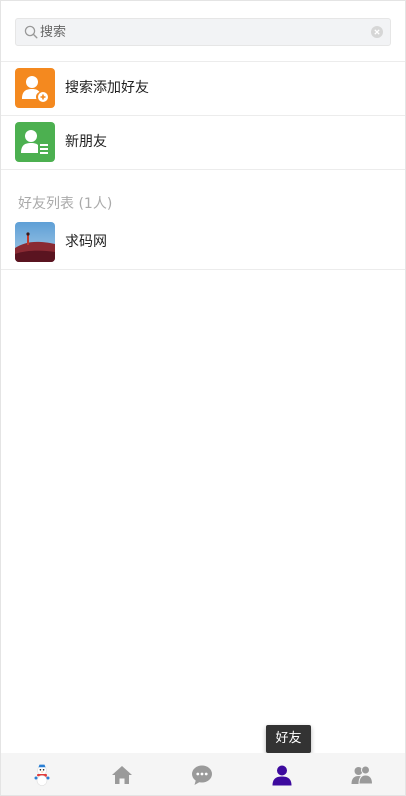  Describe the element at coordinates (86, 142) in the screenshot. I see `new-friends-label: 新朋友` at that location.